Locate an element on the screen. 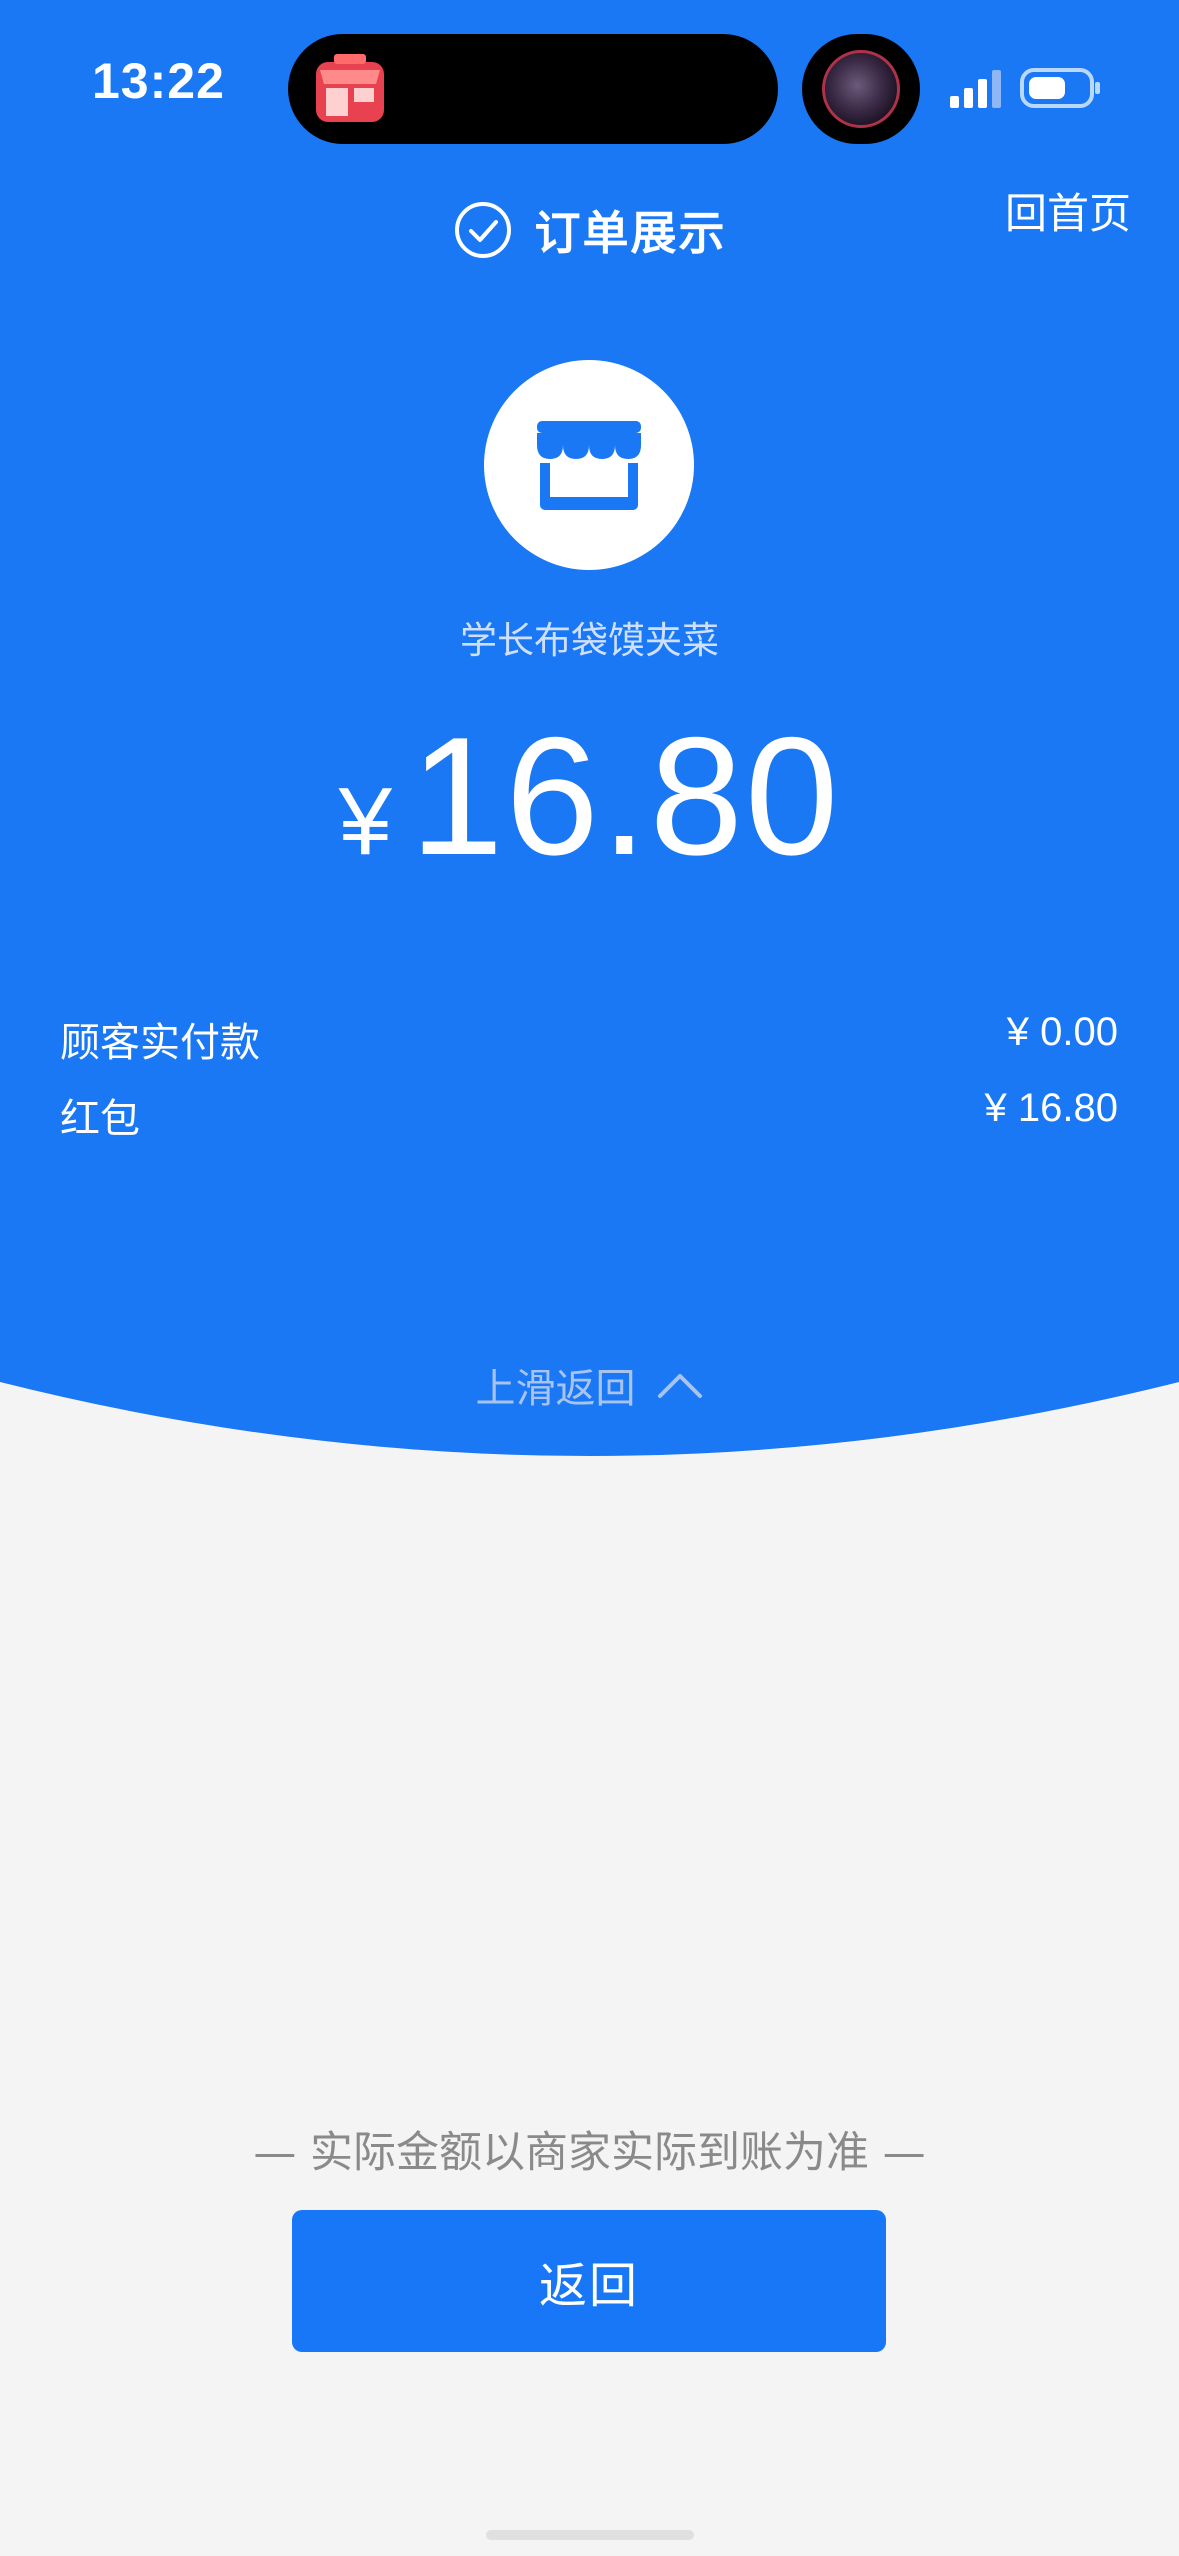 This screenshot has height=2556, width=1179. signal-icon is located at coordinates (975, 89).